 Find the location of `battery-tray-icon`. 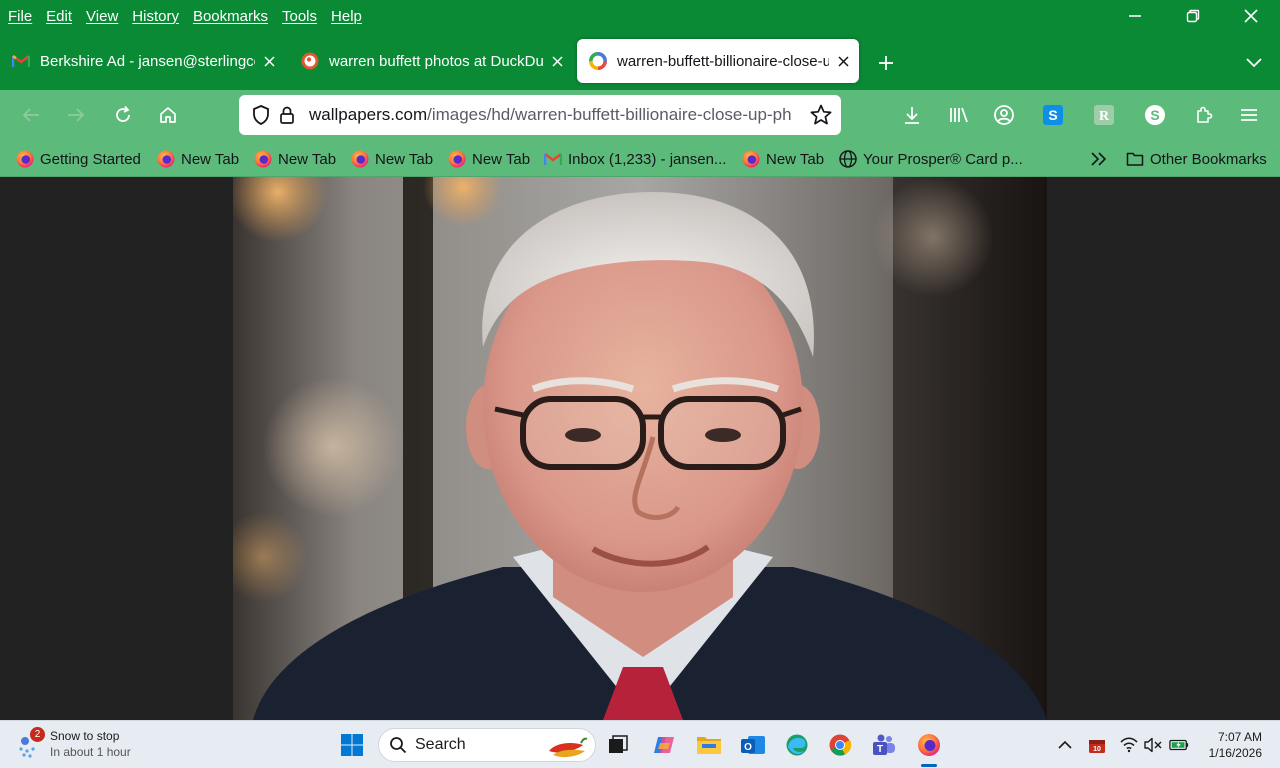

battery-tray-icon is located at coordinates (1179, 745).